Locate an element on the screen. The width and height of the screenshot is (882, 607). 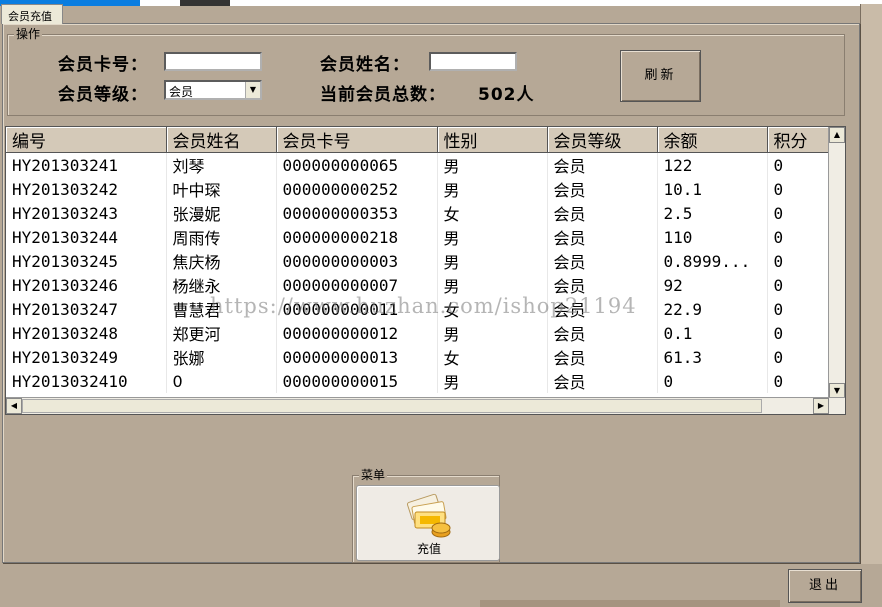
table-row: HY201303243 张漫妮 000000000353 女会员 2.5 0 is located at coordinates (425, 213).